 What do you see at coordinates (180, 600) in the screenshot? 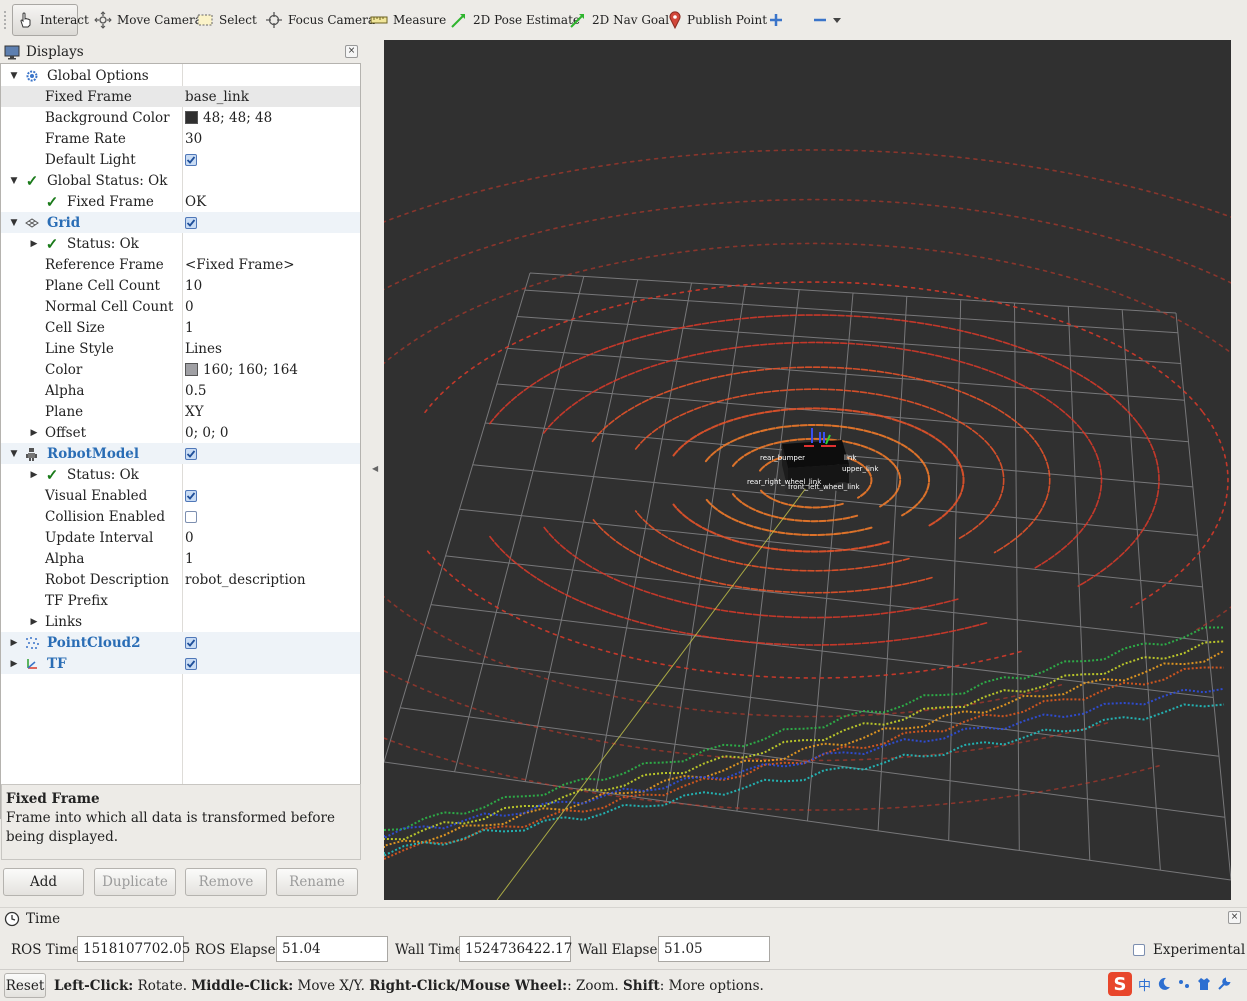
I see `tree-row-tf-prefix: TF Prefix` at bounding box center [180, 600].